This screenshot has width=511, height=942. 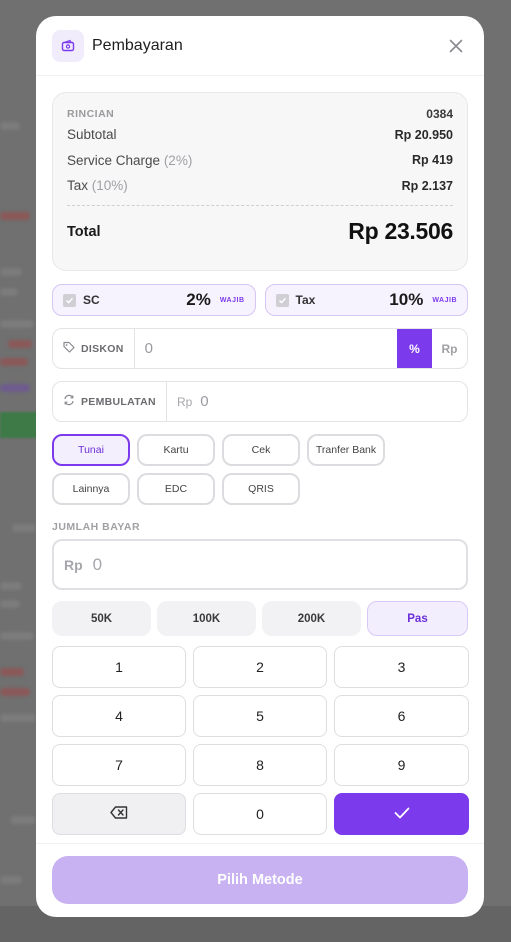 What do you see at coordinates (260, 135) in the screenshot?
I see `summary-row-subtotal: Subtotal Rp 20.950` at bounding box center [260, 135].